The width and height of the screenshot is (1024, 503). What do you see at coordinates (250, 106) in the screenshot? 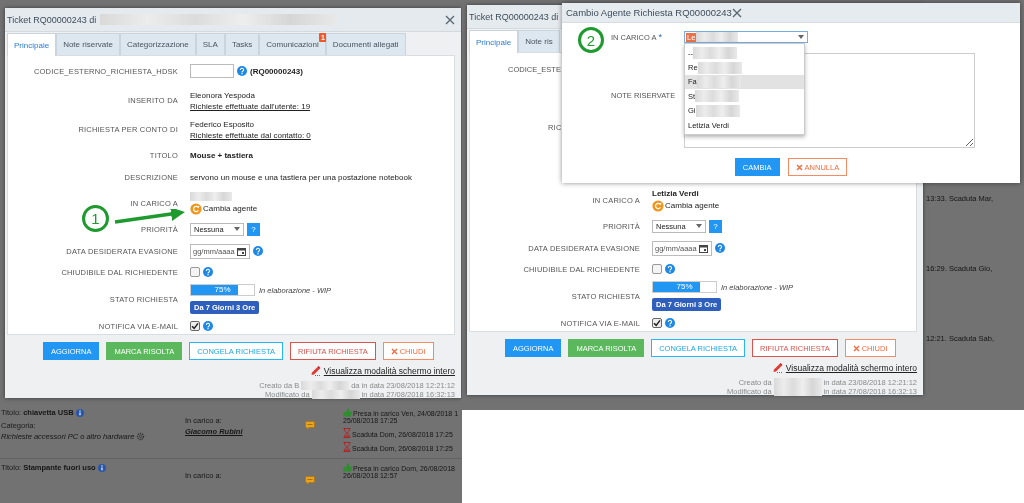
I see `requests-link: Richieste effettuate dall'utente: 19` at bounding box center [250, 106].